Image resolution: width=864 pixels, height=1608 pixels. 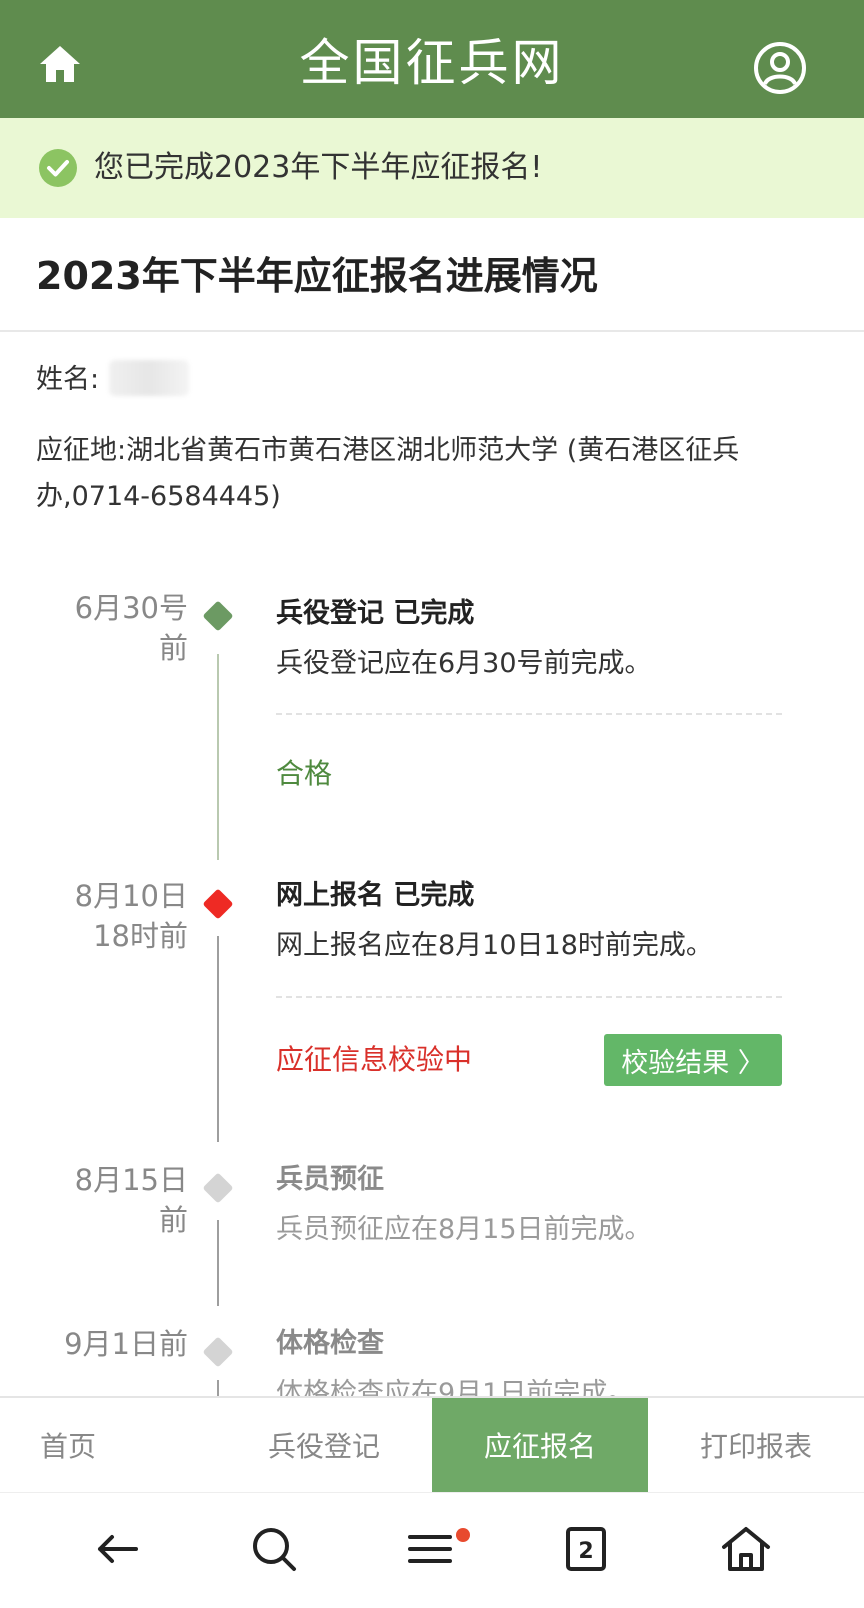 I want to click on tab-print-report: 打印报表, so click(x=756, y=1445).